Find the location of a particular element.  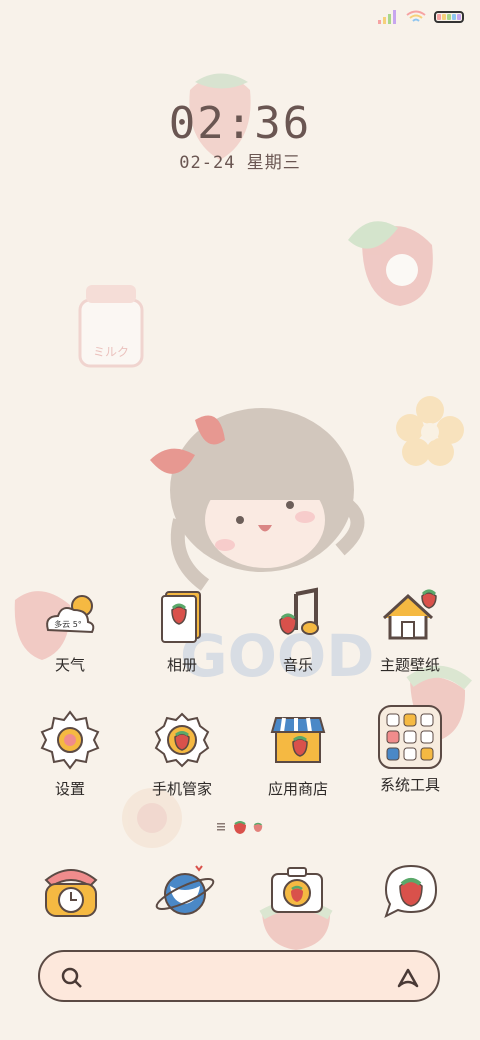

app-photo-album: 相册 is located at coordinates (182, 629).